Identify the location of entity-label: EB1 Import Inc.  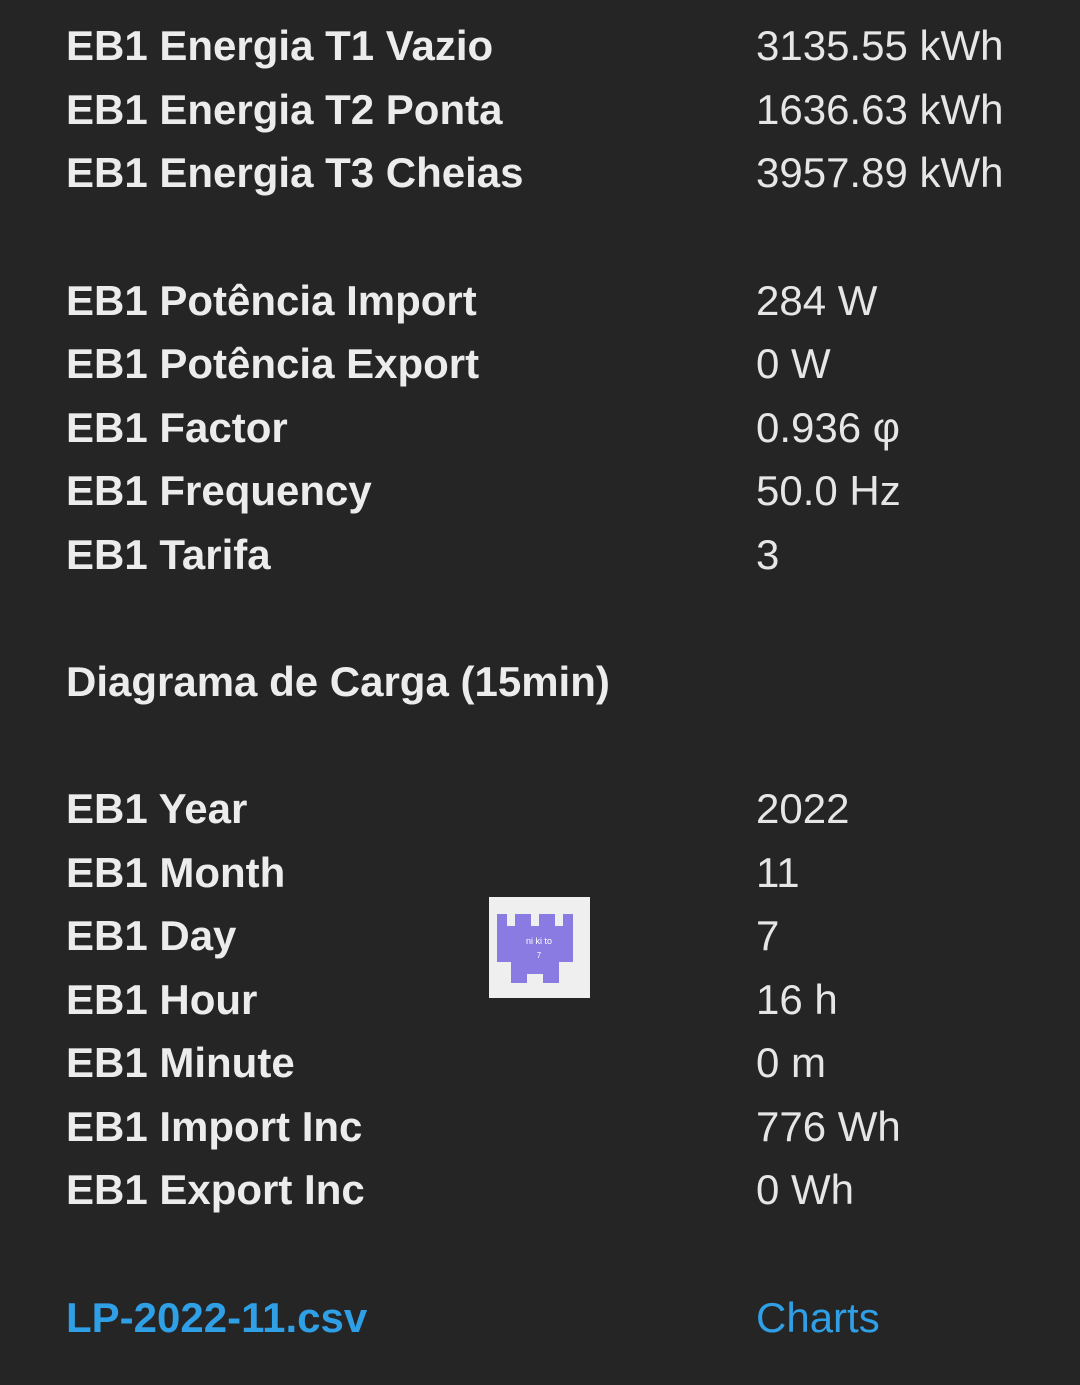
(214, 1126).